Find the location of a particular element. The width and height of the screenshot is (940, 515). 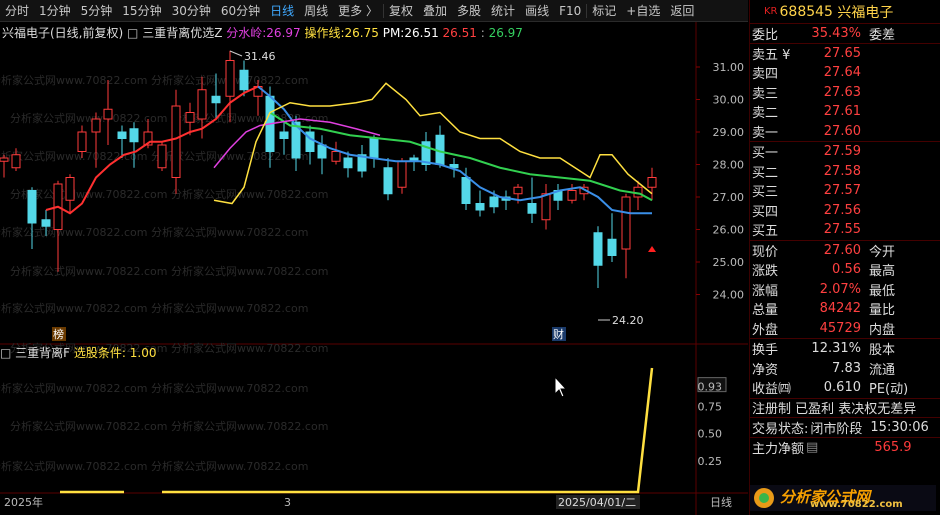

xaxis-period: 日线 is located at coordinates (721, 502).